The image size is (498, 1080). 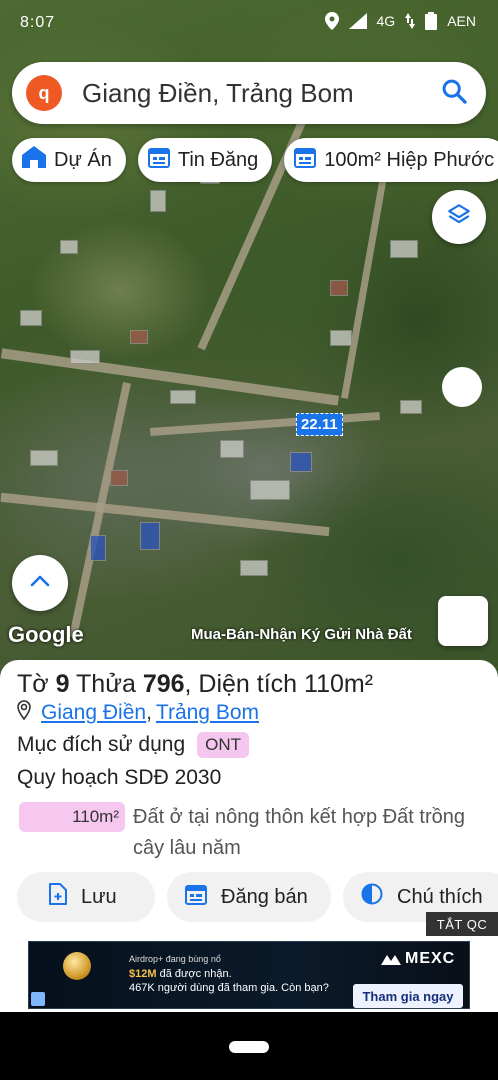 I want to click on ad-brand-label: MEXC, so click(x=430, y=958).